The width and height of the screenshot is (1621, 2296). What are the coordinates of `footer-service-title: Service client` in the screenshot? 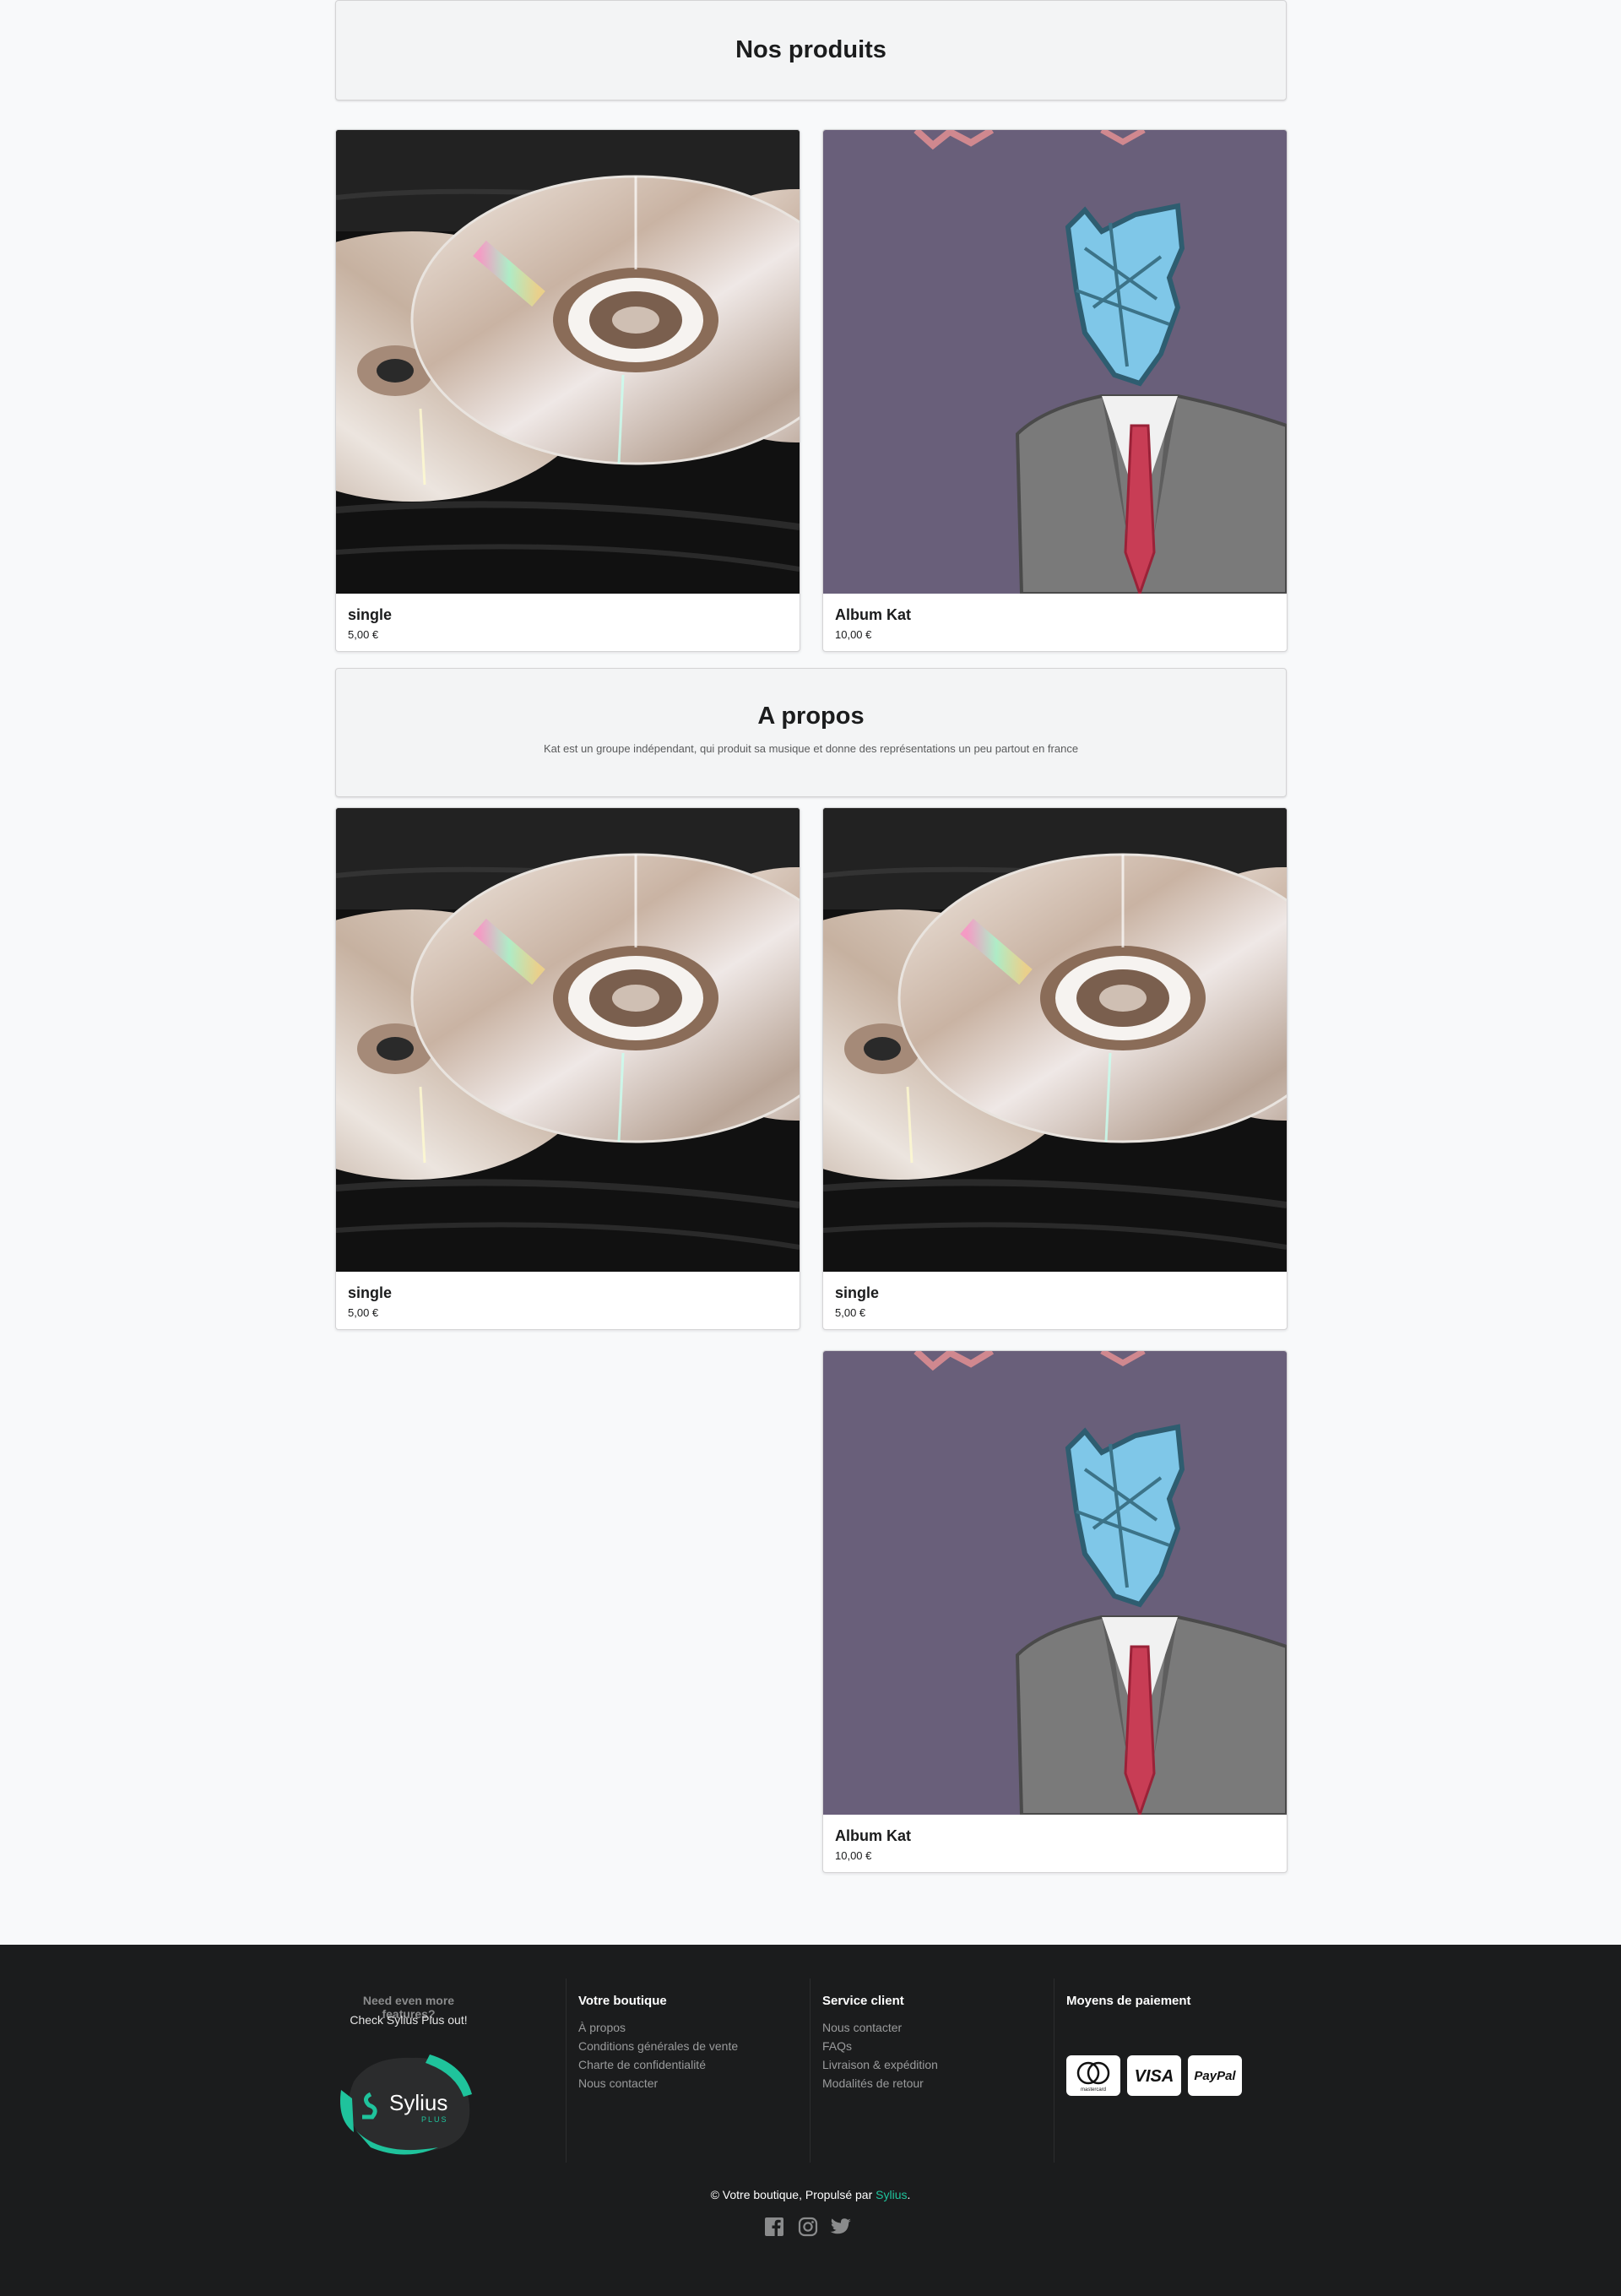 It's located at (863, 2001).